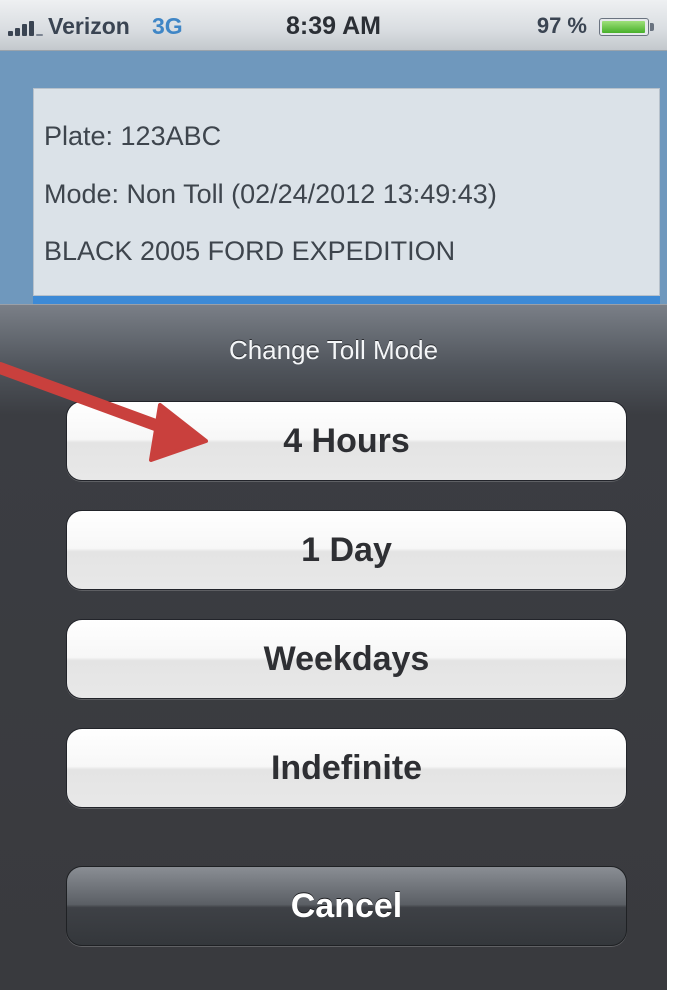 This screenshot has height=990, width=673. Describe the element at coordinates (346, 906) in the screenshot. I see `cancel-button: Cancel` at that location.